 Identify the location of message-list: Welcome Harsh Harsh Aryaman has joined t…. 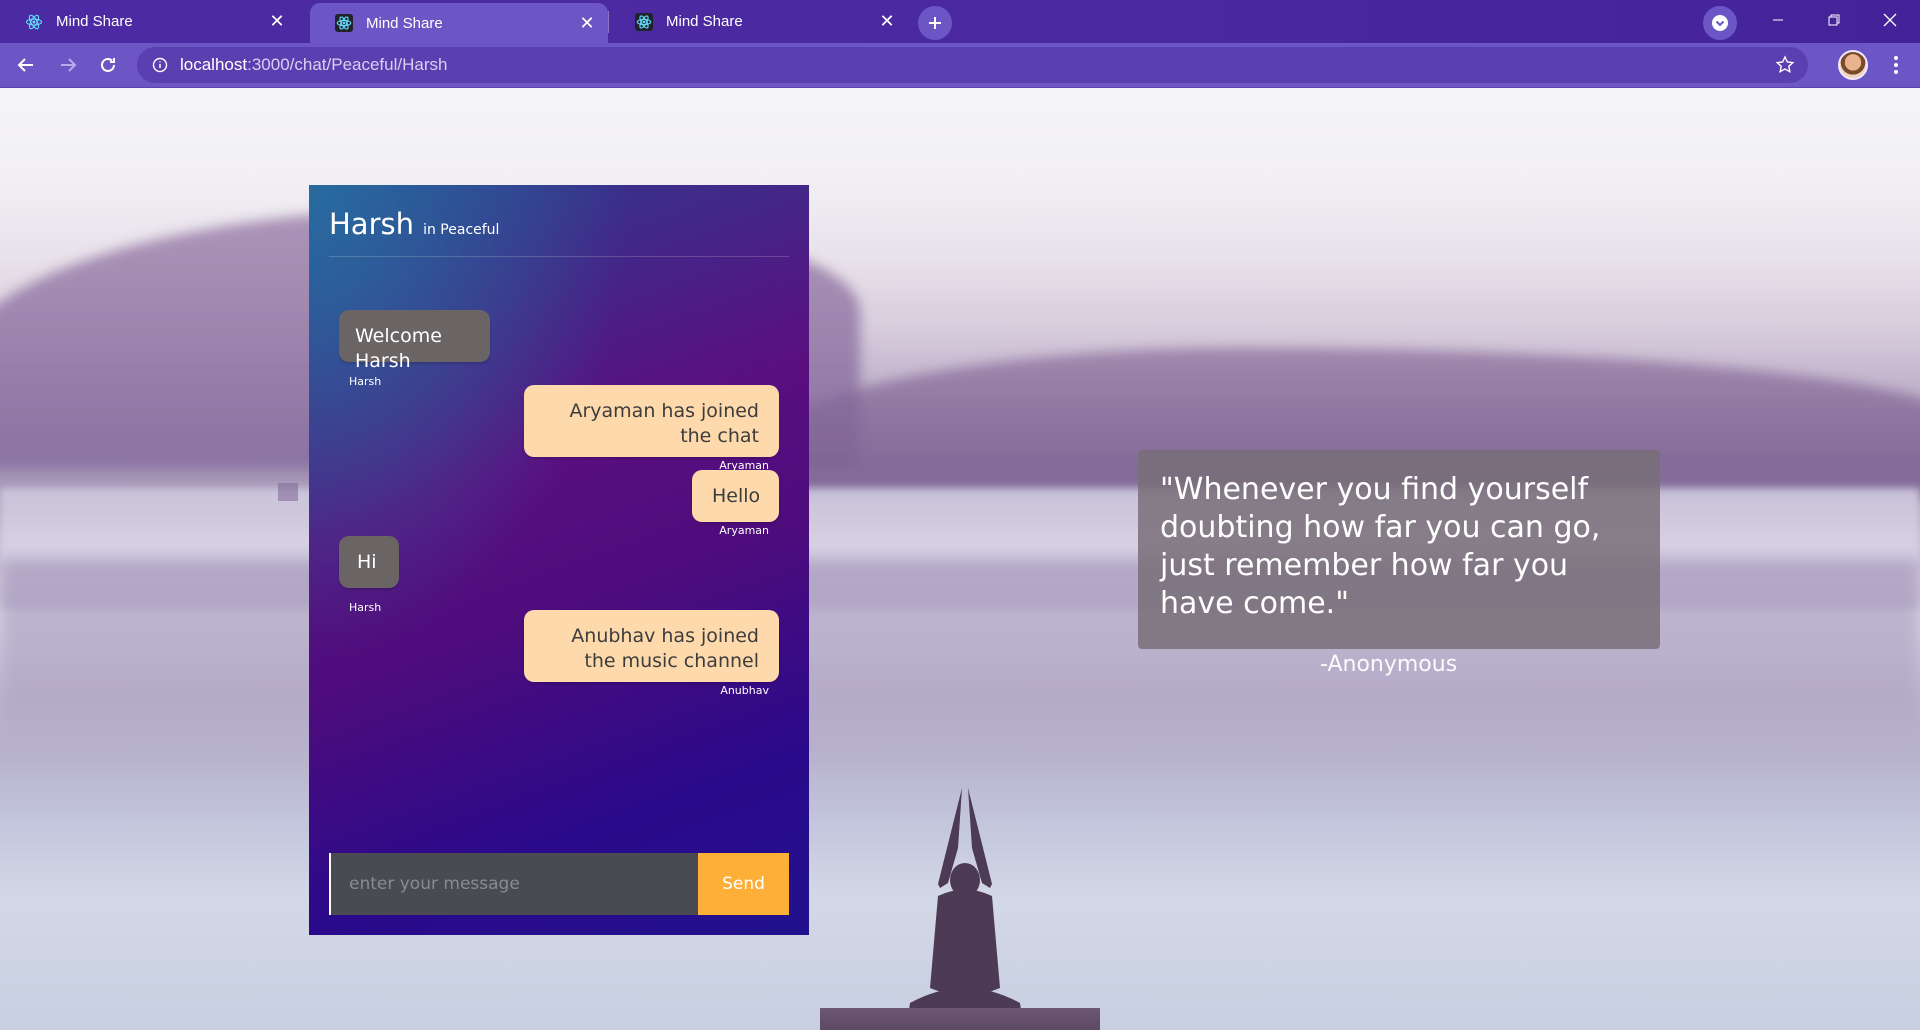
(559, 550).